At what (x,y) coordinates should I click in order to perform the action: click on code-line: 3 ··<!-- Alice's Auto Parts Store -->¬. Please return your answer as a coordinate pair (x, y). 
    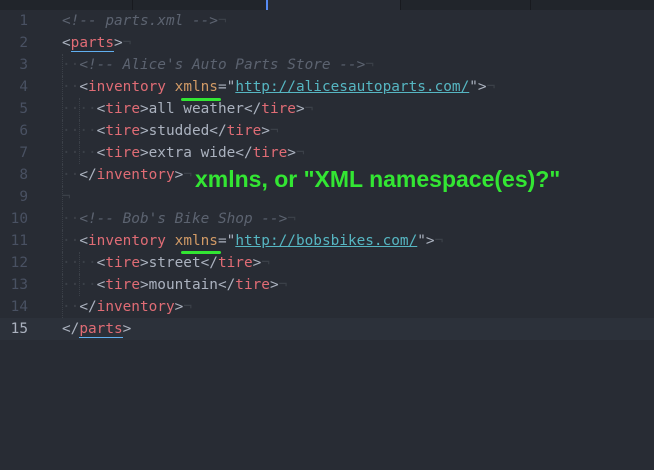
    Looking at the image, I should click on (327, 65).